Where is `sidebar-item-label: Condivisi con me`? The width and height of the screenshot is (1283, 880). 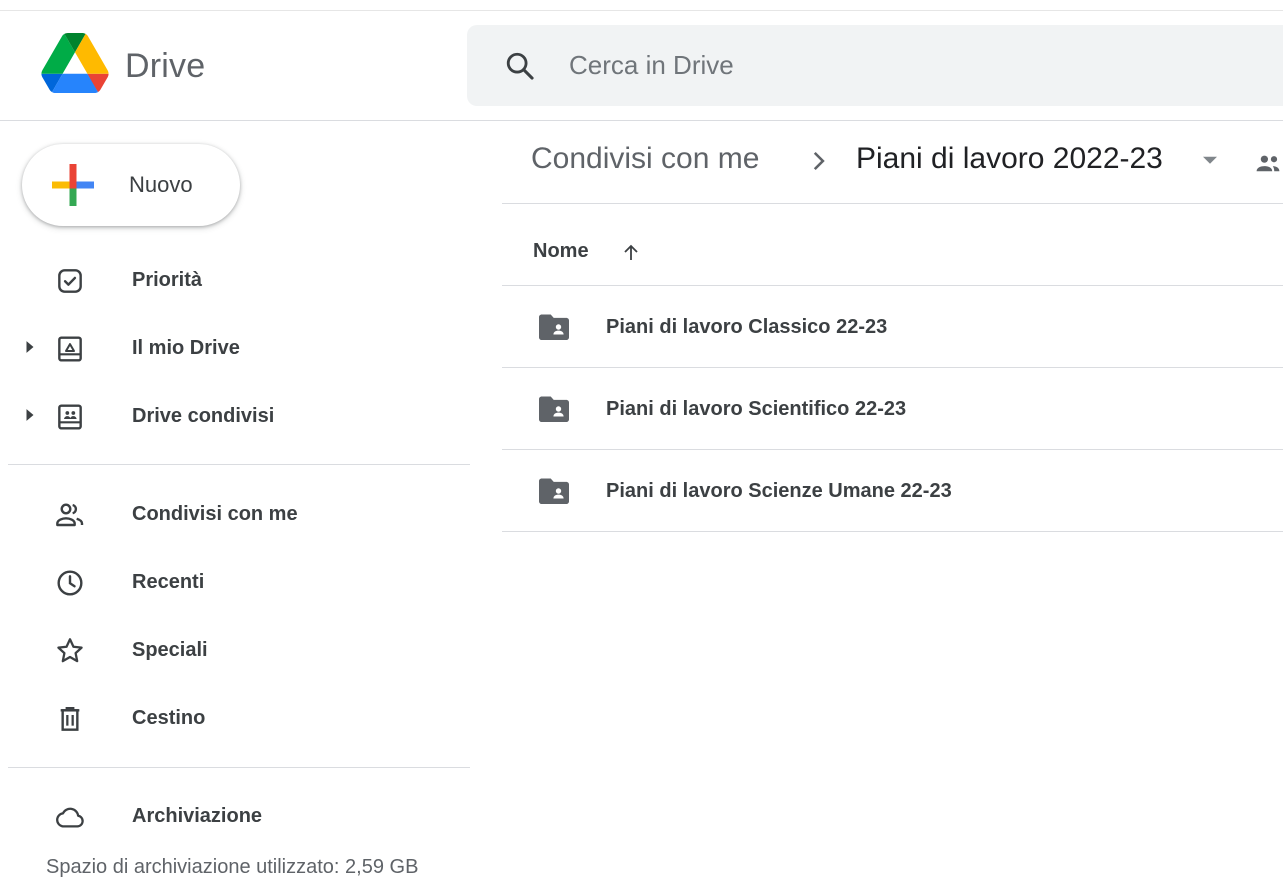
sidebar-item-label: Condivisi con me is located at coordinates (215, 514).